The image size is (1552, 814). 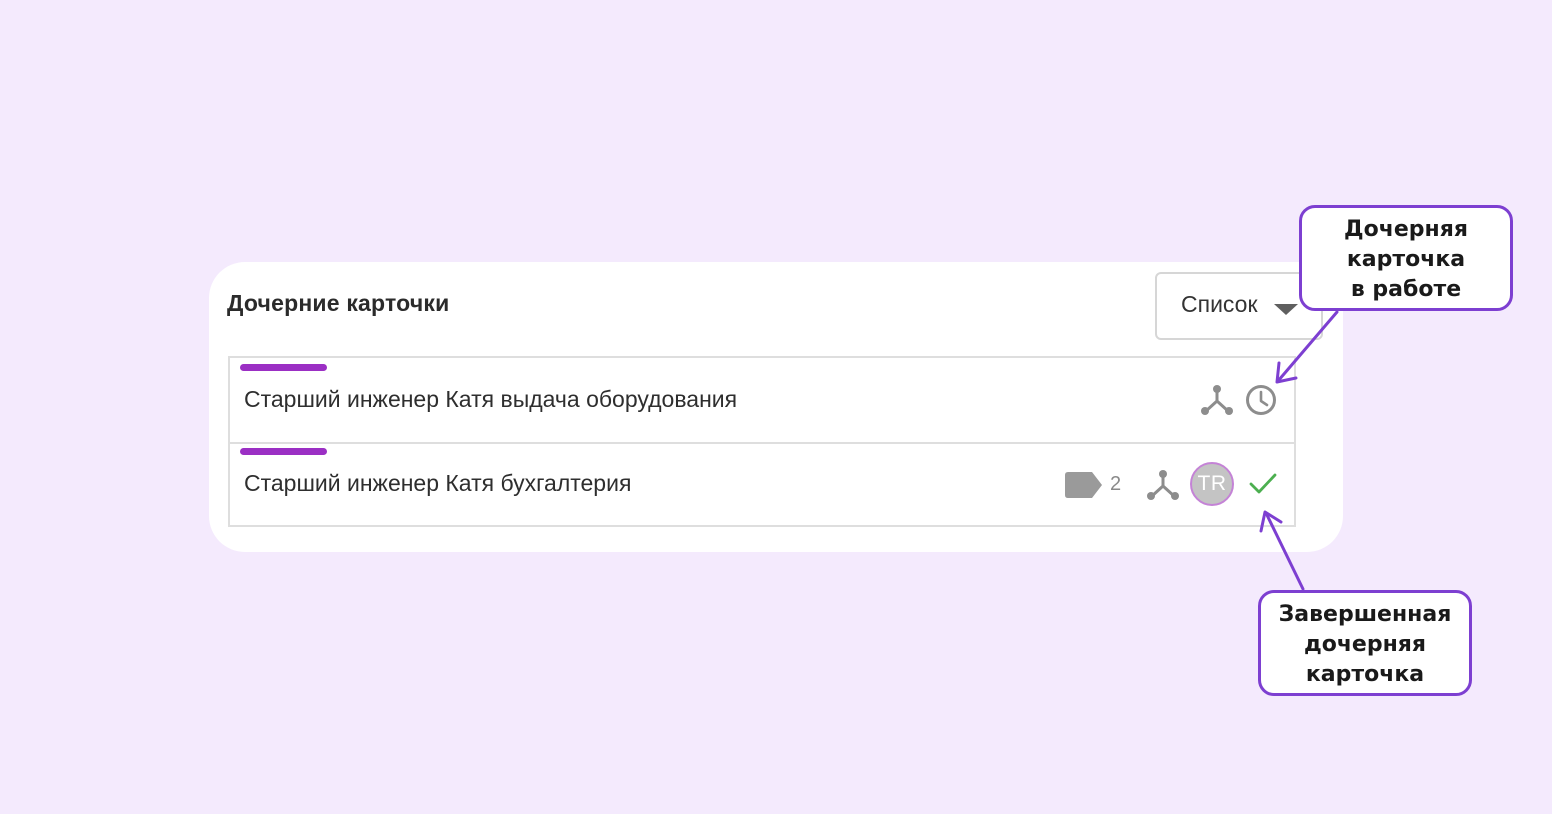 I want to click on annotation-arrows, so click(x=1299, y=450).